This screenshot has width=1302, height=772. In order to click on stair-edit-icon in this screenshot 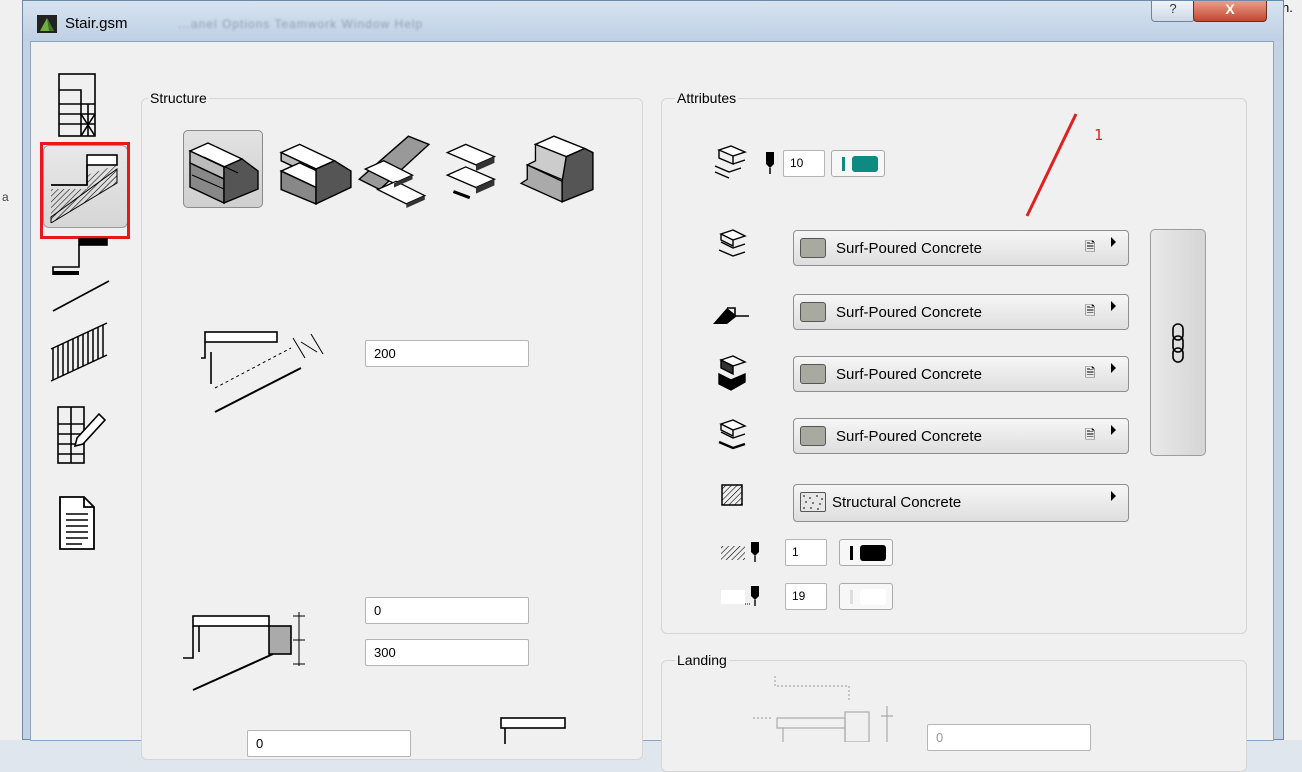, I will do `click(81, 435)`.